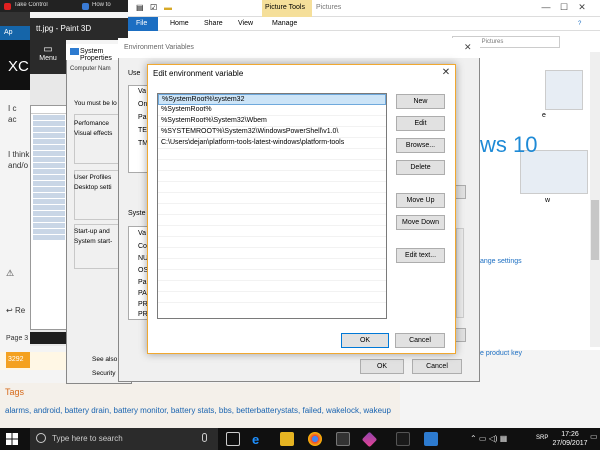  What do you see at coordinates (168, 7) in the screenshot?
I see `folder-icon: ▬` at bounding box center [168, 7].